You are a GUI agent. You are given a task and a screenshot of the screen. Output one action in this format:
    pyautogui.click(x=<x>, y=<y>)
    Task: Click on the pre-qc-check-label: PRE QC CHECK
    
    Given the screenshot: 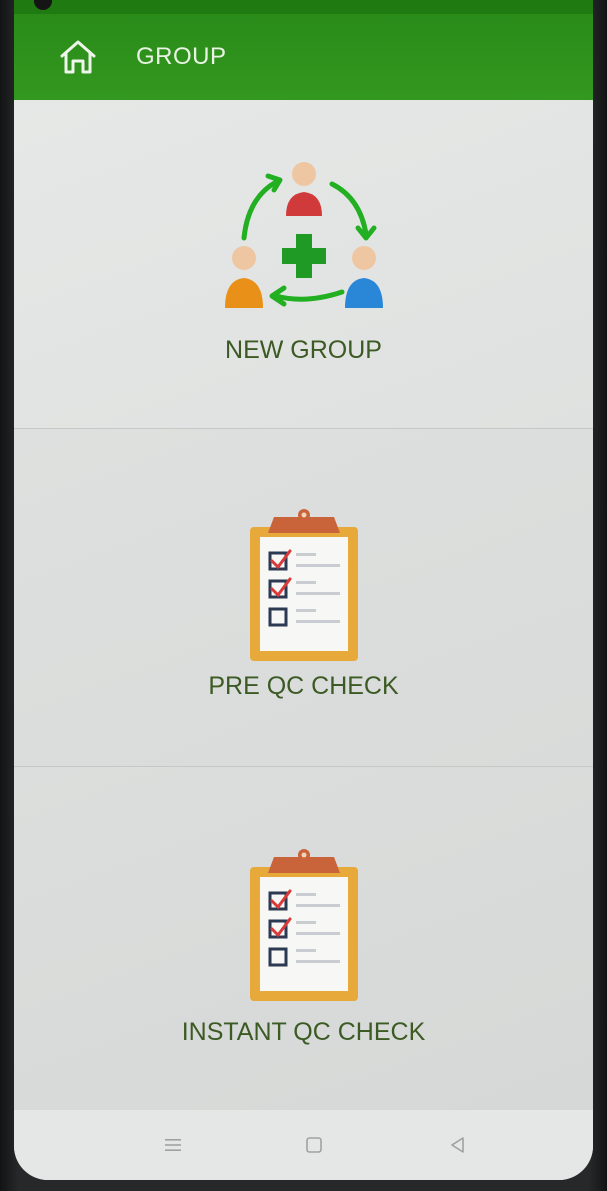 What is the action you would take?
    pyautogui.click(x=303, y=686)
    